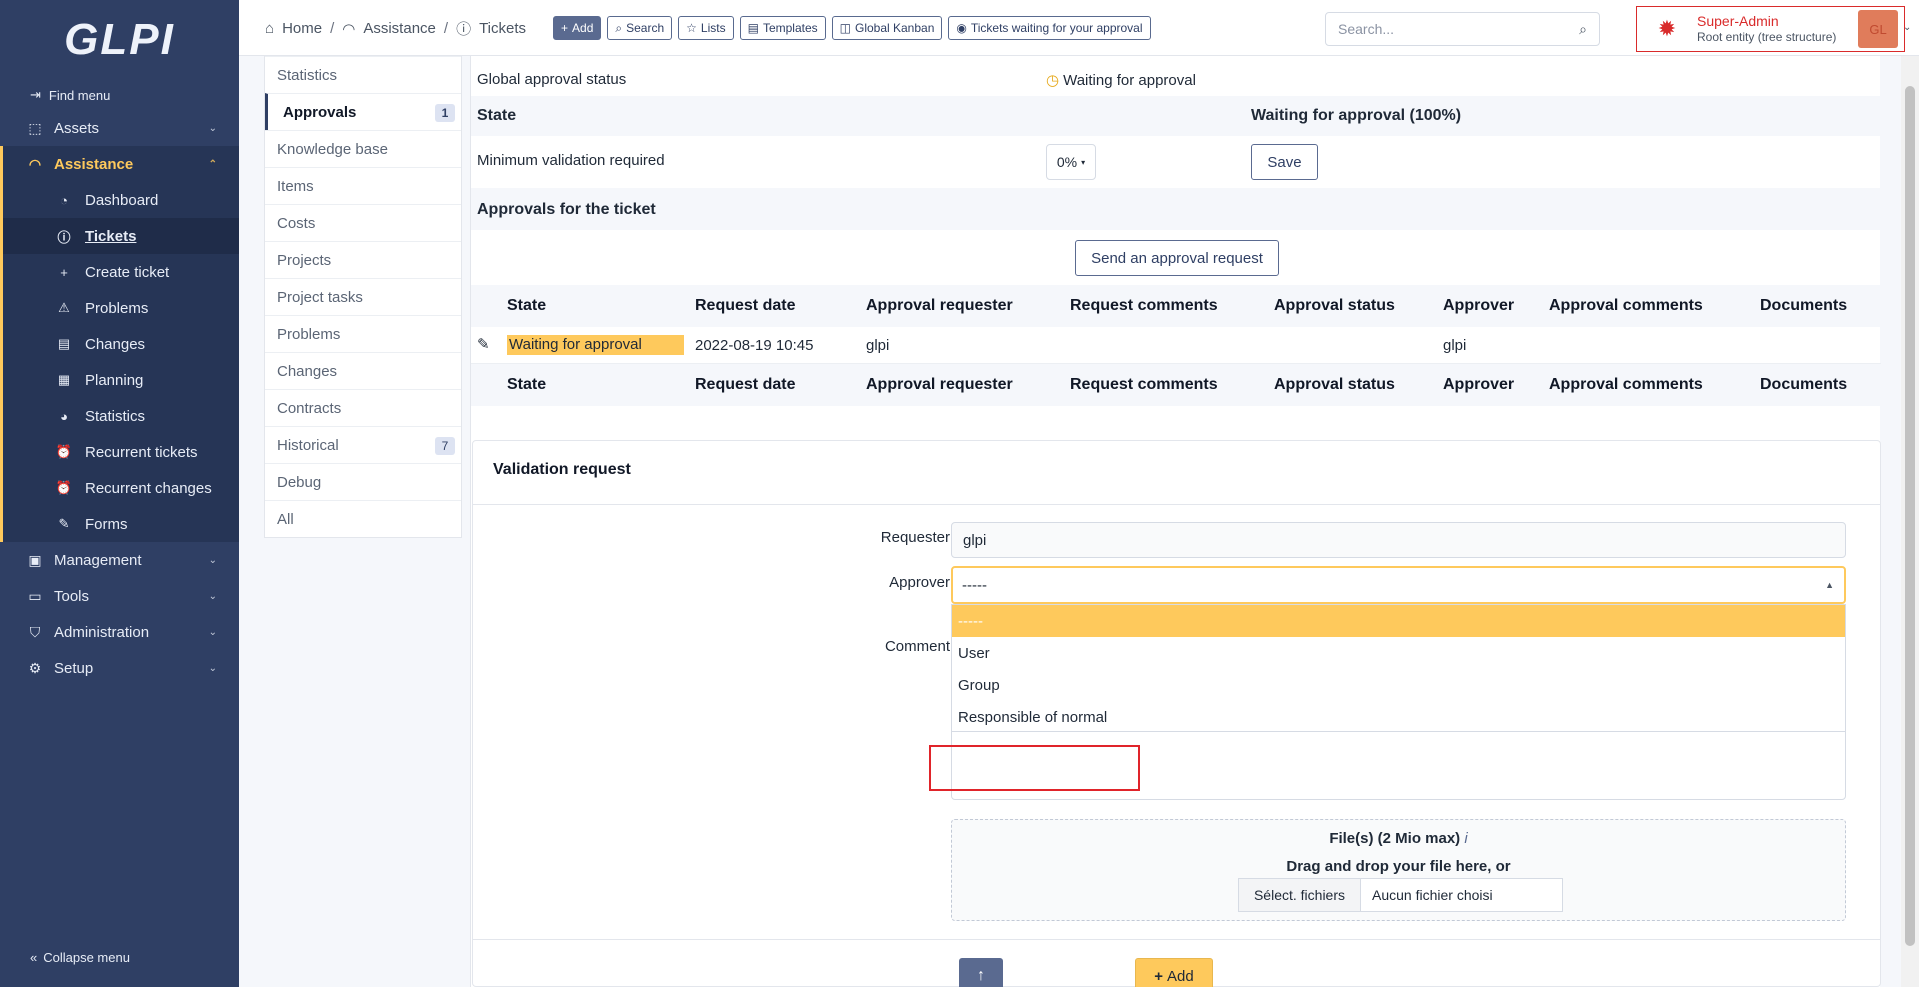  I want to click on requester-field: glpi, so click(1398, 540).